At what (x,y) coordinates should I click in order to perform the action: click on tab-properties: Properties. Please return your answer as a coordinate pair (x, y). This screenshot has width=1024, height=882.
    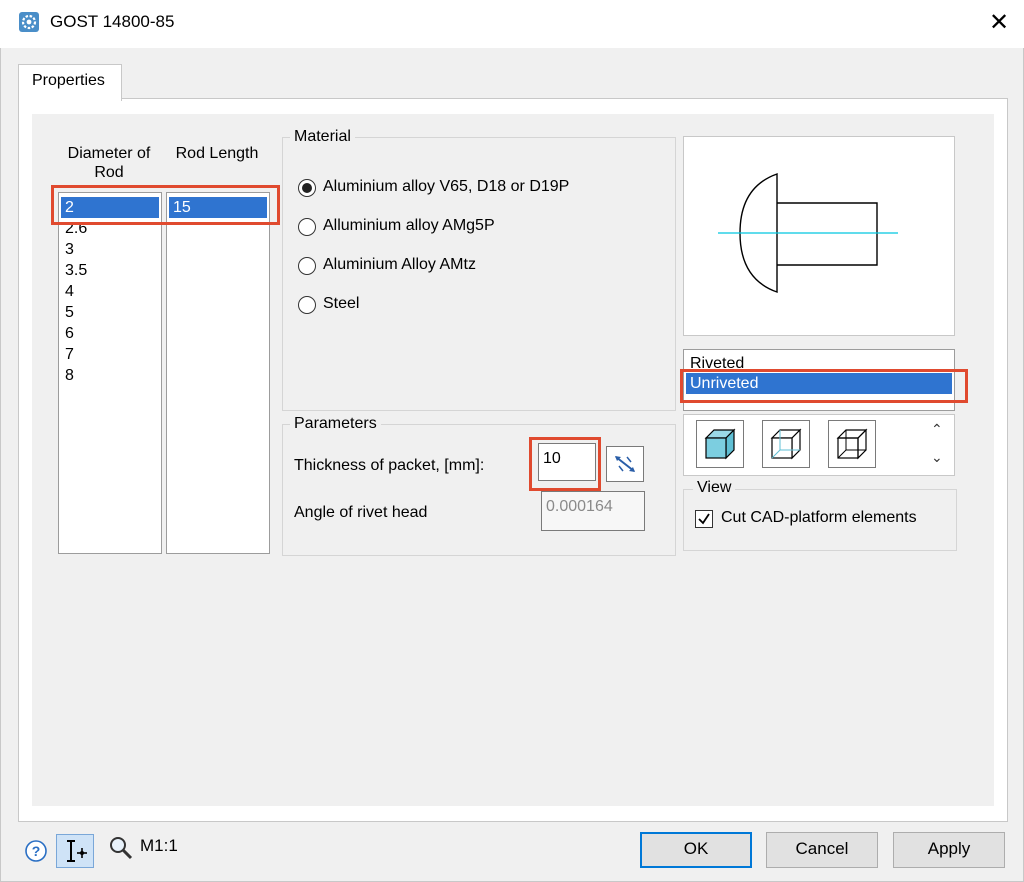
    Looking at the image, I should click on (70, 82).